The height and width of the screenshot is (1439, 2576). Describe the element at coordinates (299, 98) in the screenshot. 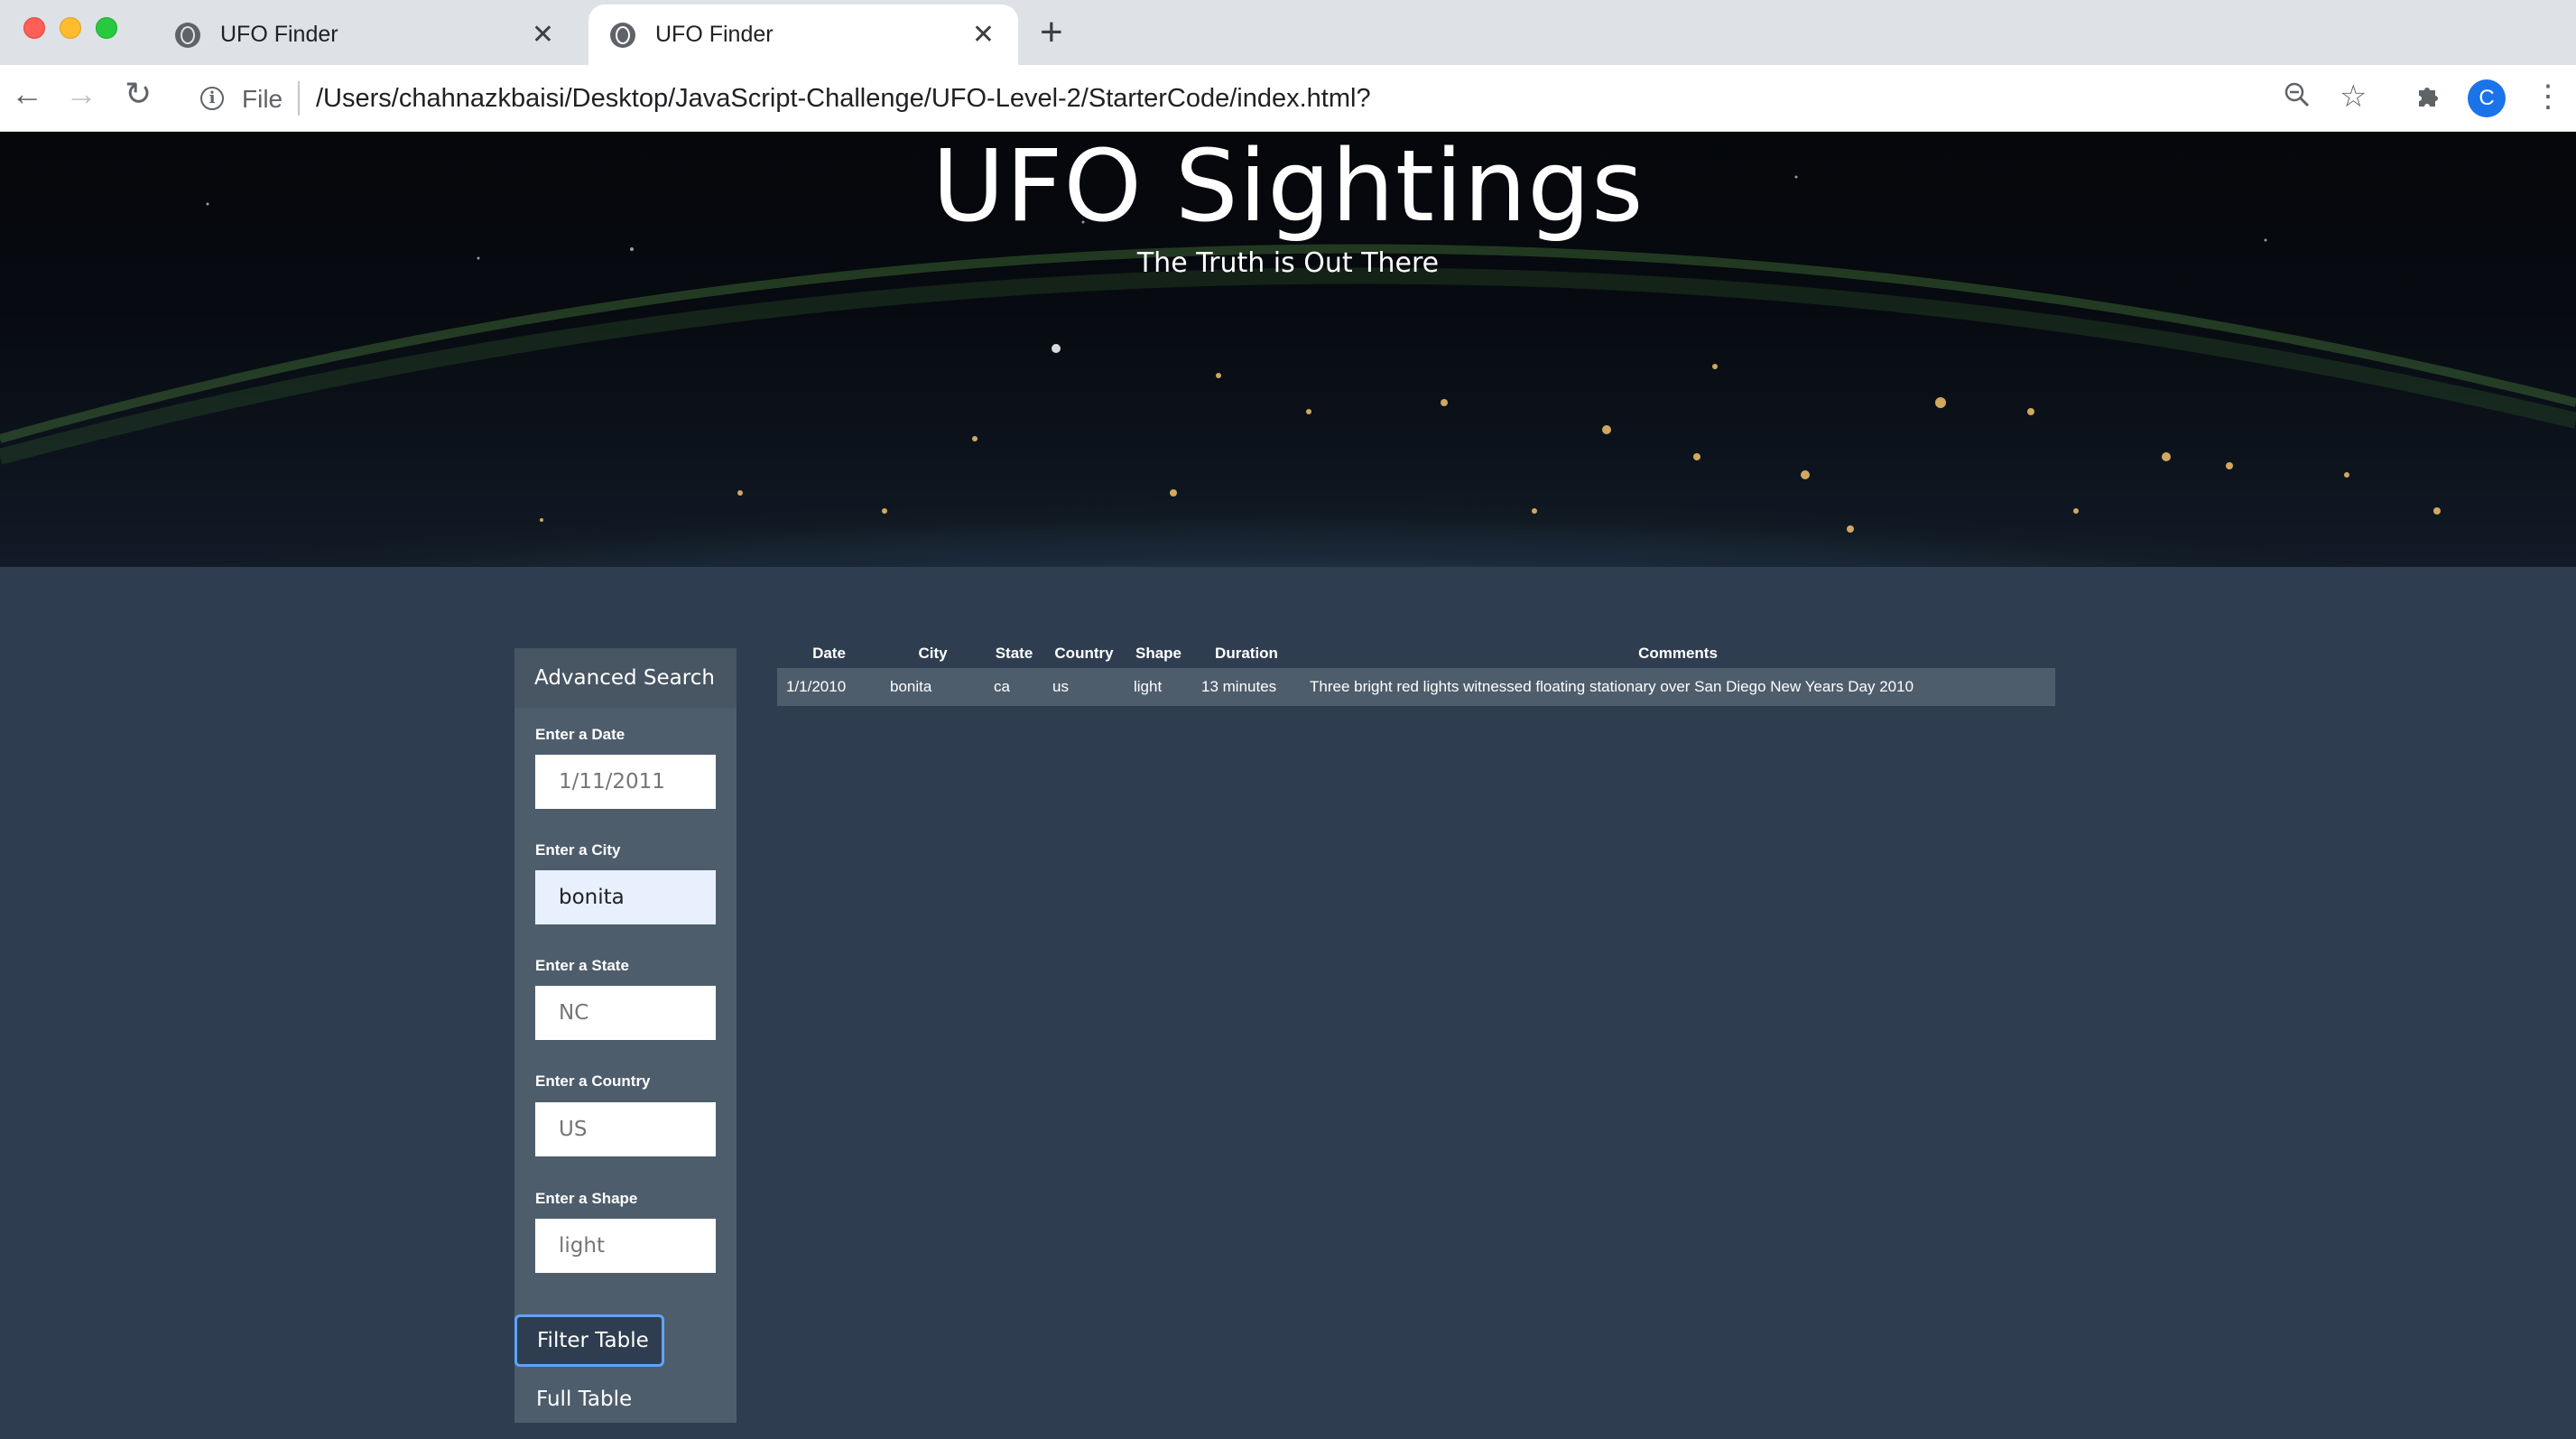

I see `divider` at that location.